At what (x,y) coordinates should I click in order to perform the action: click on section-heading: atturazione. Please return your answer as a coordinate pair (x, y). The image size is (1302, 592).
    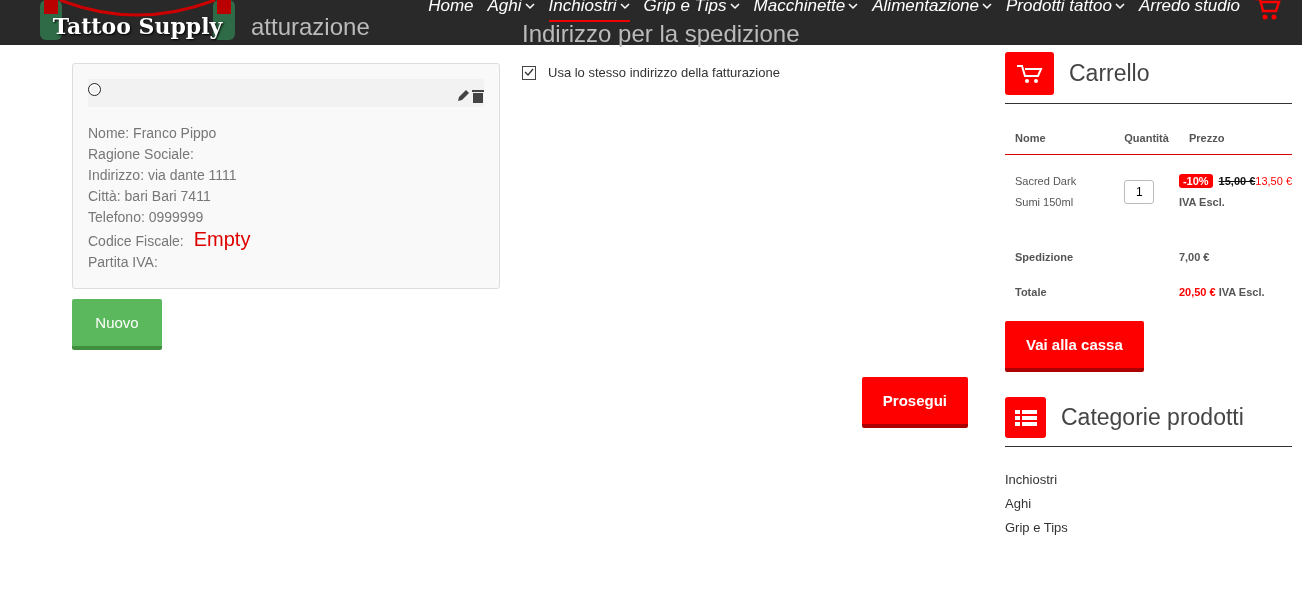
    Looking at the image, I should click on (310, 27).